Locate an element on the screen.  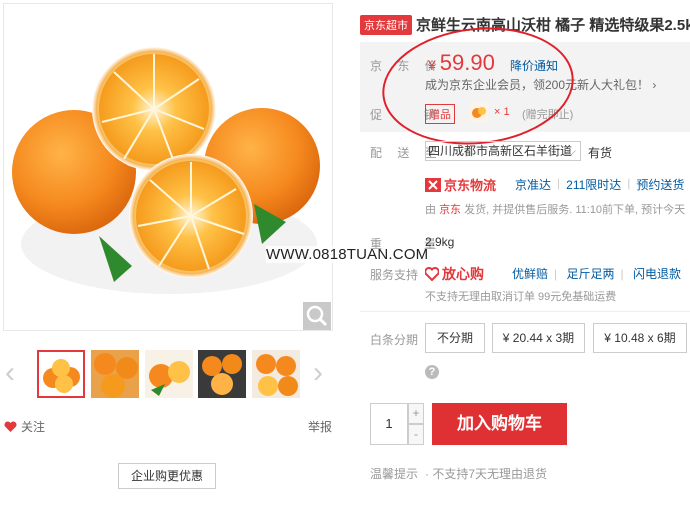
quantity-decrease-button: - is located at coordinates (416, 434).